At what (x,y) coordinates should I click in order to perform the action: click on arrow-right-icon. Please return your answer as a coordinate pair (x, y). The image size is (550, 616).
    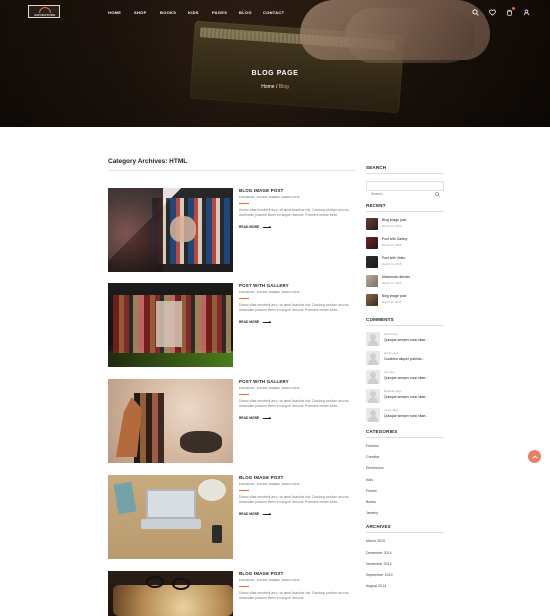
    Looking at the image, I should click on (268, 514).